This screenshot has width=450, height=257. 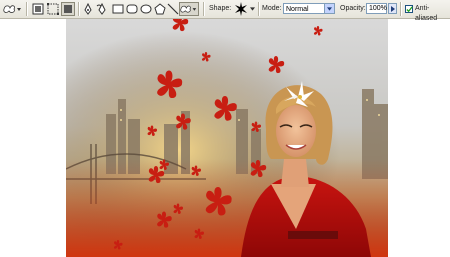 I want to click on ellipse-icon, so click(x=146, y=9).